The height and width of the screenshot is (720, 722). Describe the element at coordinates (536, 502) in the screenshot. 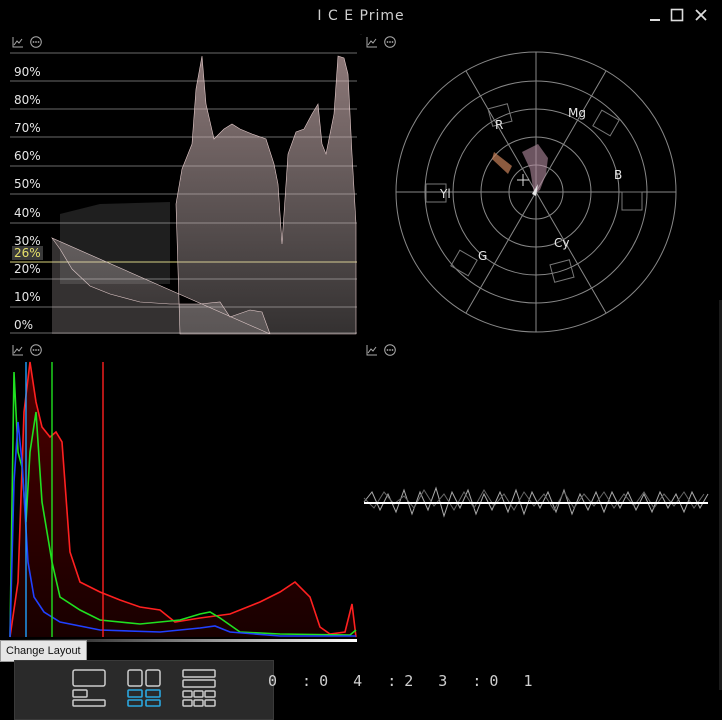

I see `audio-waveform-graph` at that location.